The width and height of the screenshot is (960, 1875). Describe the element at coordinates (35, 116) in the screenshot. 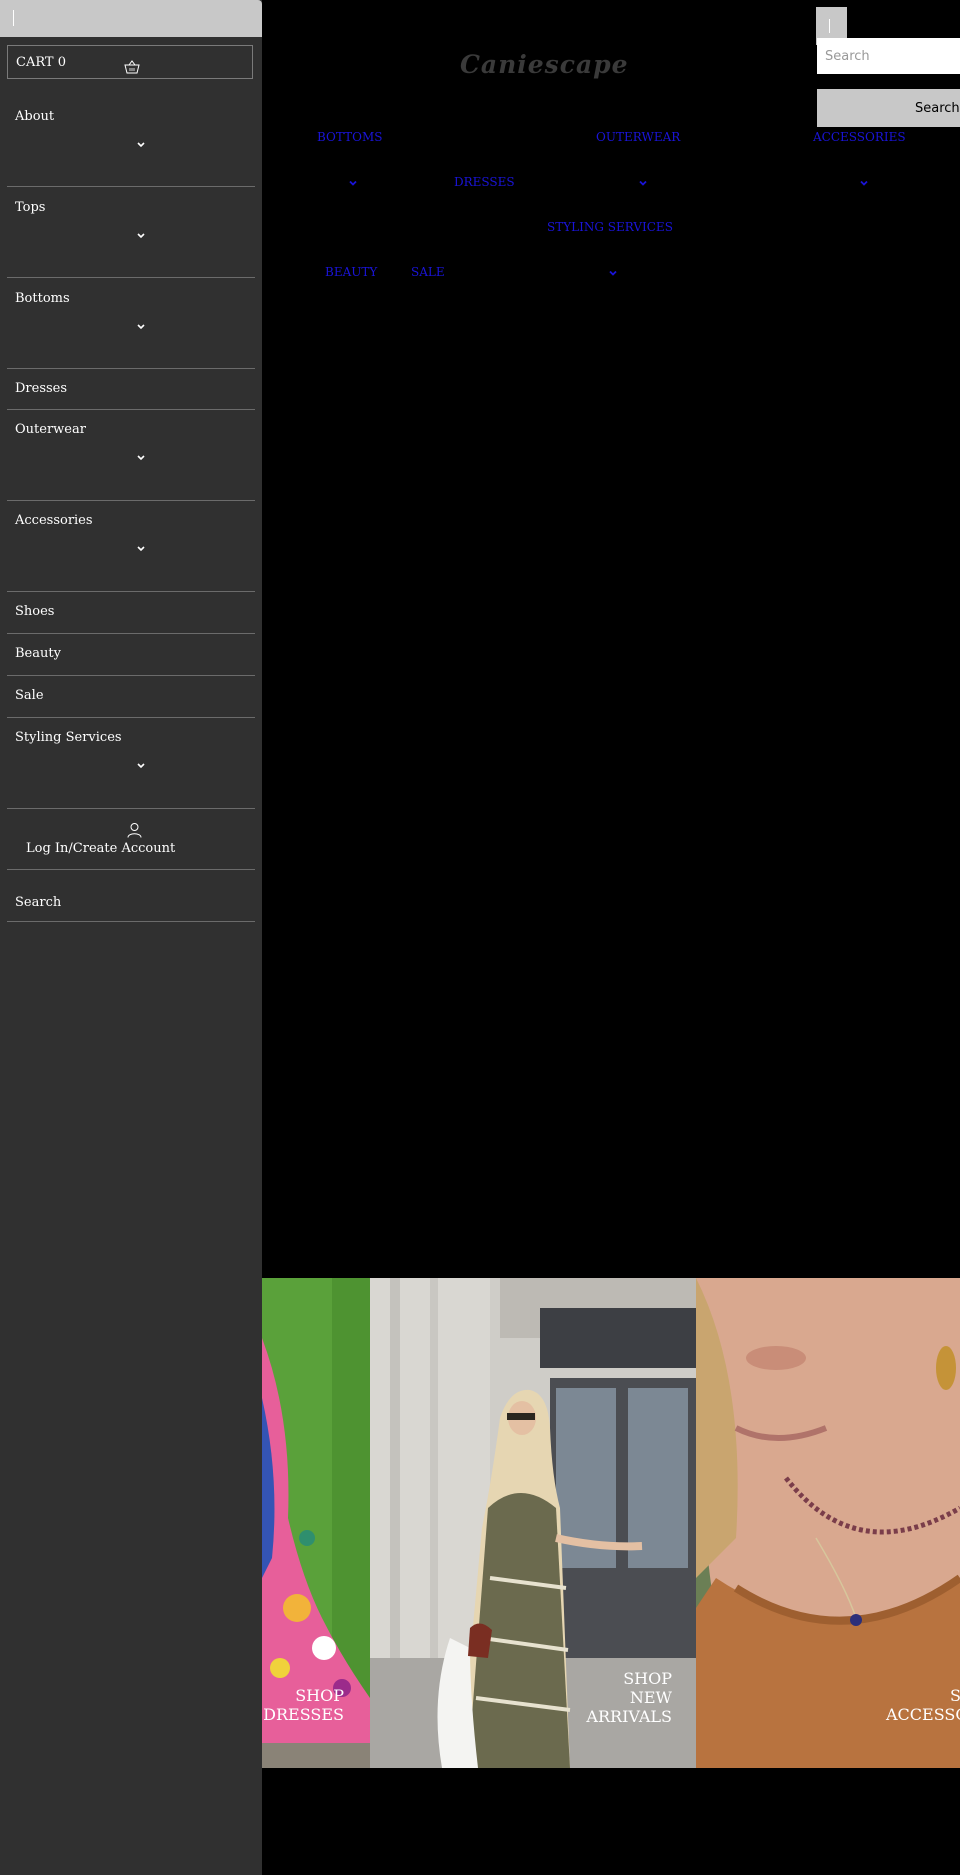

I see `drawer-item-label: About` at that location.